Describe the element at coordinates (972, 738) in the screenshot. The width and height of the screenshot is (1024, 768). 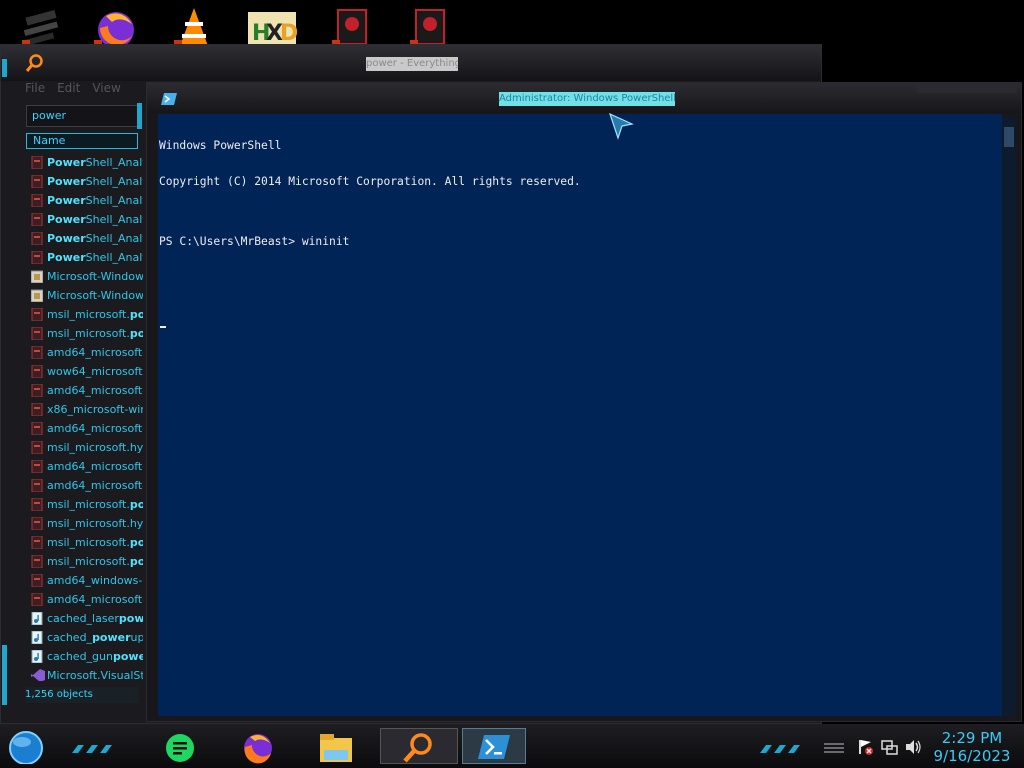
I see `clock-time: 2:29 PM` at that location.